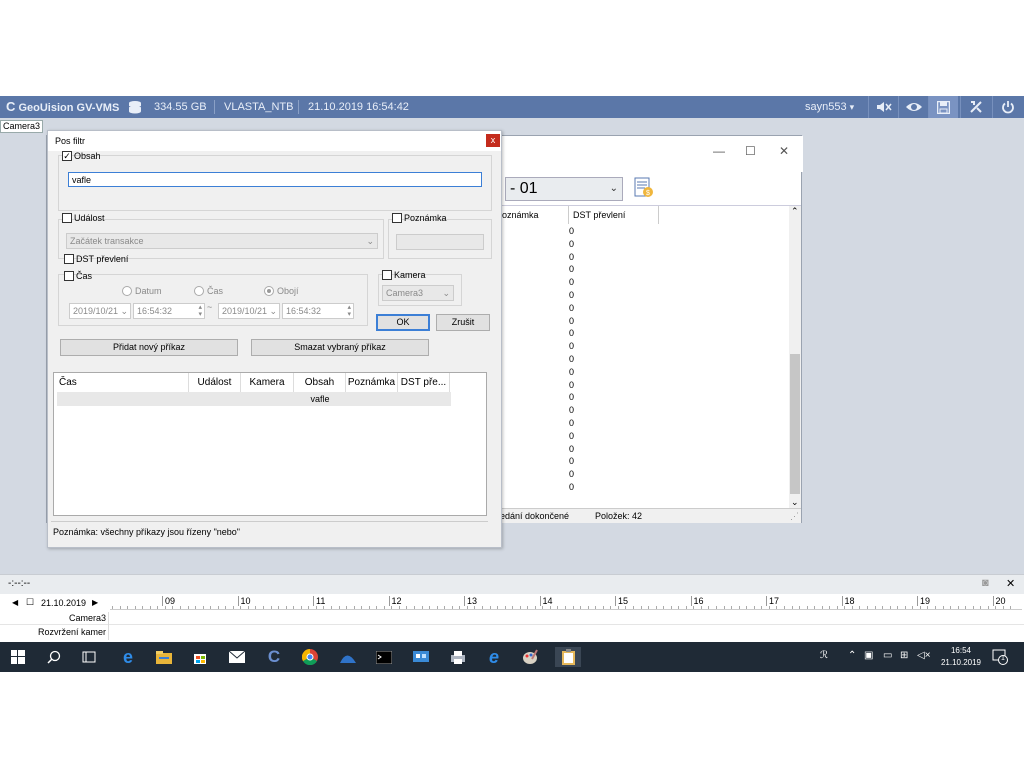 This screenshot has width=1024, height=768. What do you see at coordinates (310, 657) in the screenshot?
I see `chrome-icon` at bounding box center [310, 657].